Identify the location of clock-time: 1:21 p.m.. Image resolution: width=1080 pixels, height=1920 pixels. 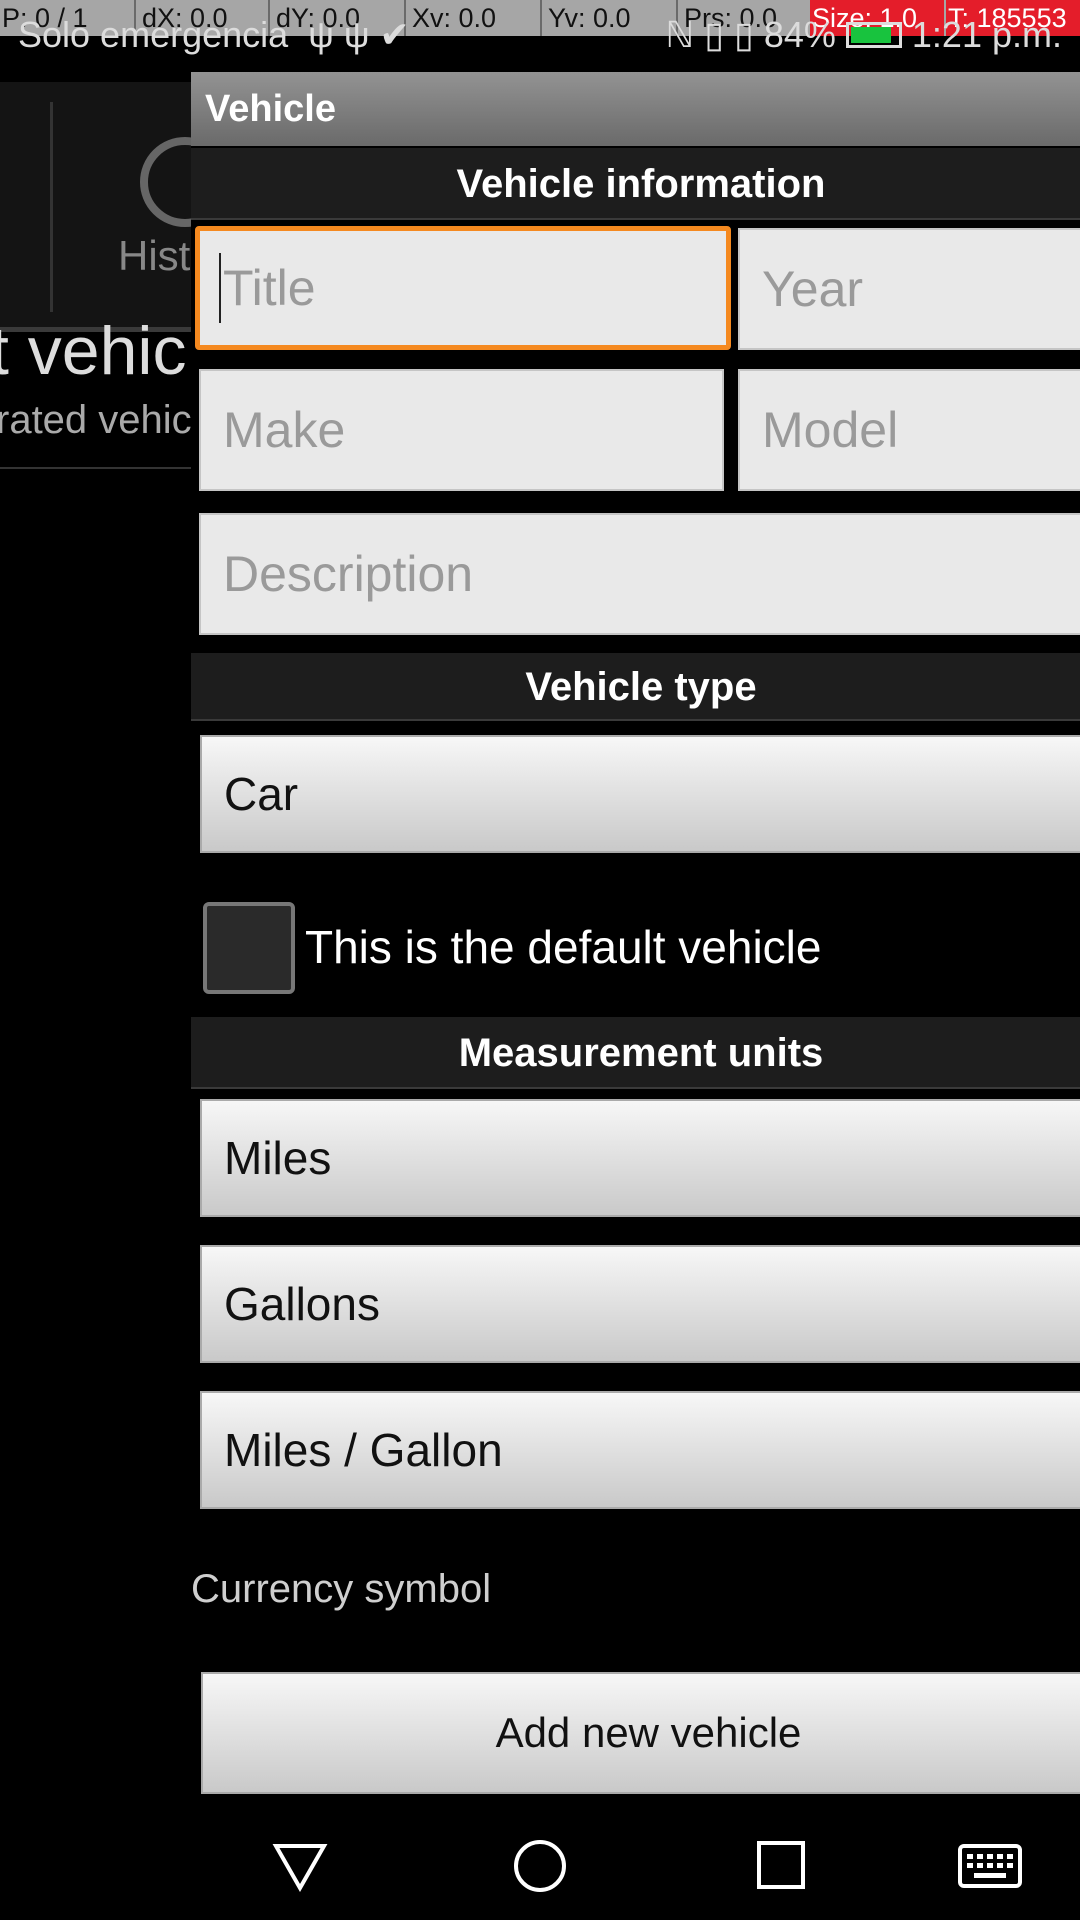
(986, 34).